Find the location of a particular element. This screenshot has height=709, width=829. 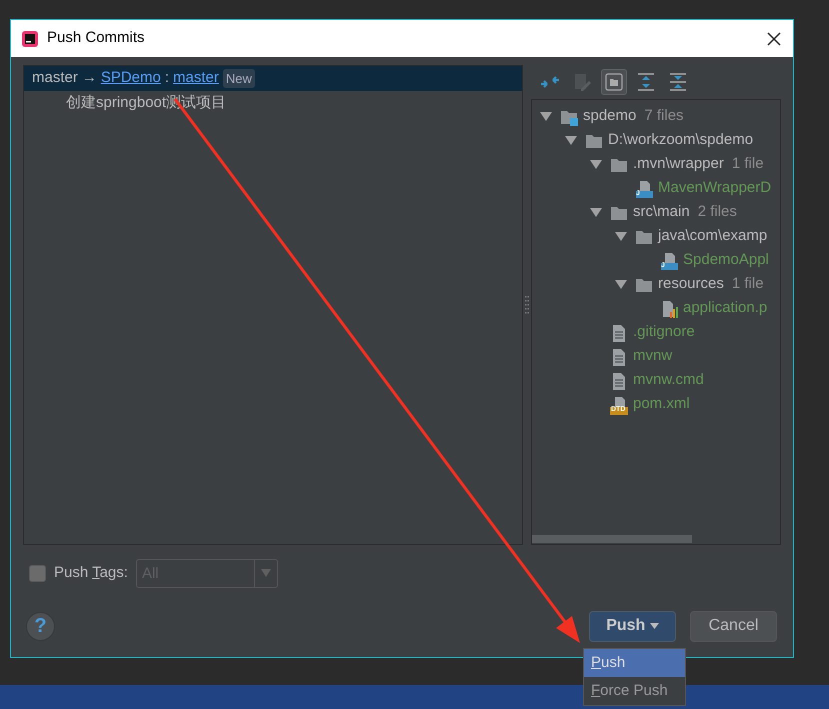

tree-item-label: spdemo is located at coordinates (609, 116).